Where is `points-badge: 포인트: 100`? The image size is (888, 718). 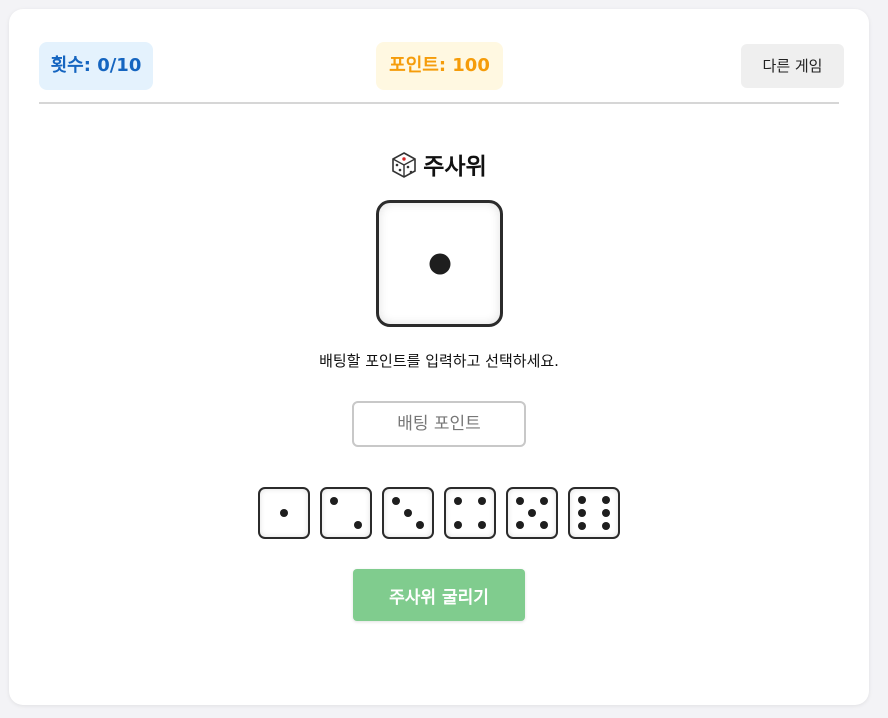 points-badge: 포인트: 100 is located at coordinates (439, 66).